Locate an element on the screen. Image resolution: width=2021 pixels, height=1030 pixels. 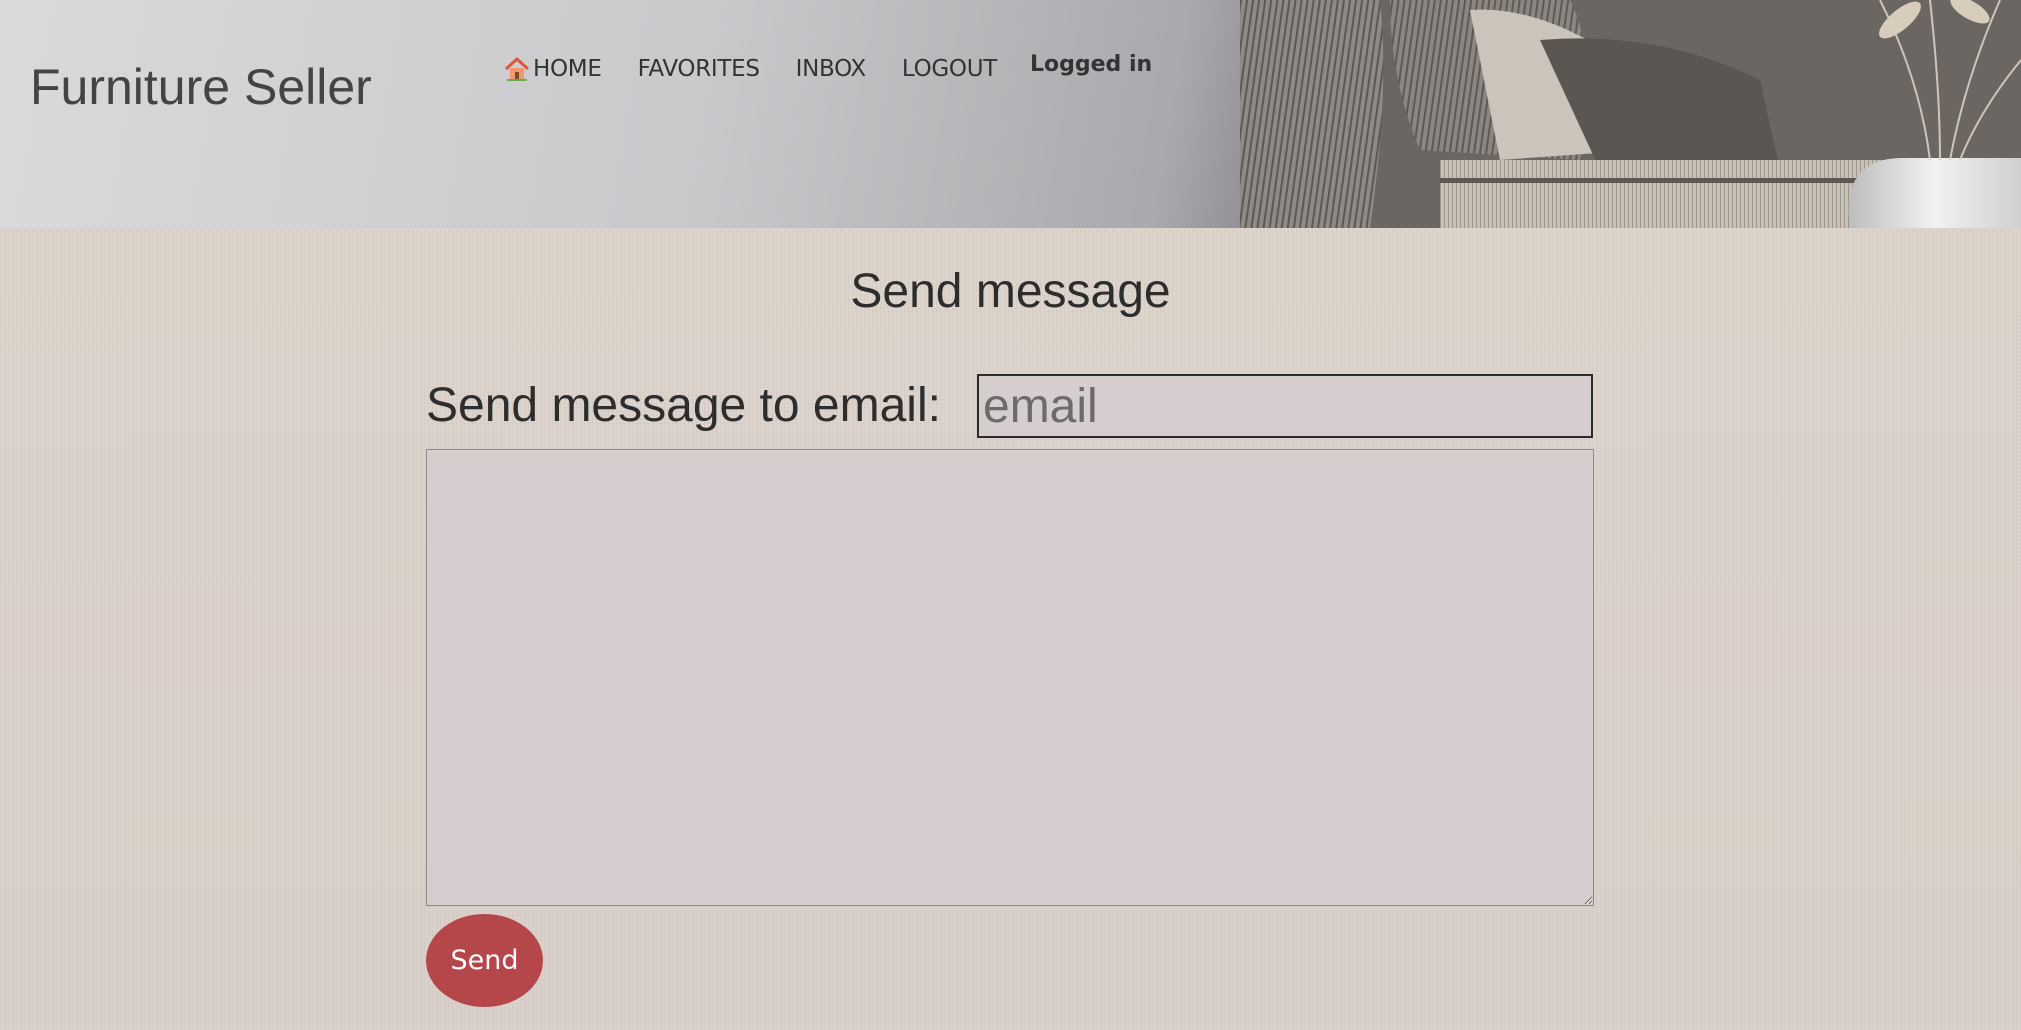
main-nav: HOME FAVORITES INBOX LOGOUT is located at coordinates (750, 69).